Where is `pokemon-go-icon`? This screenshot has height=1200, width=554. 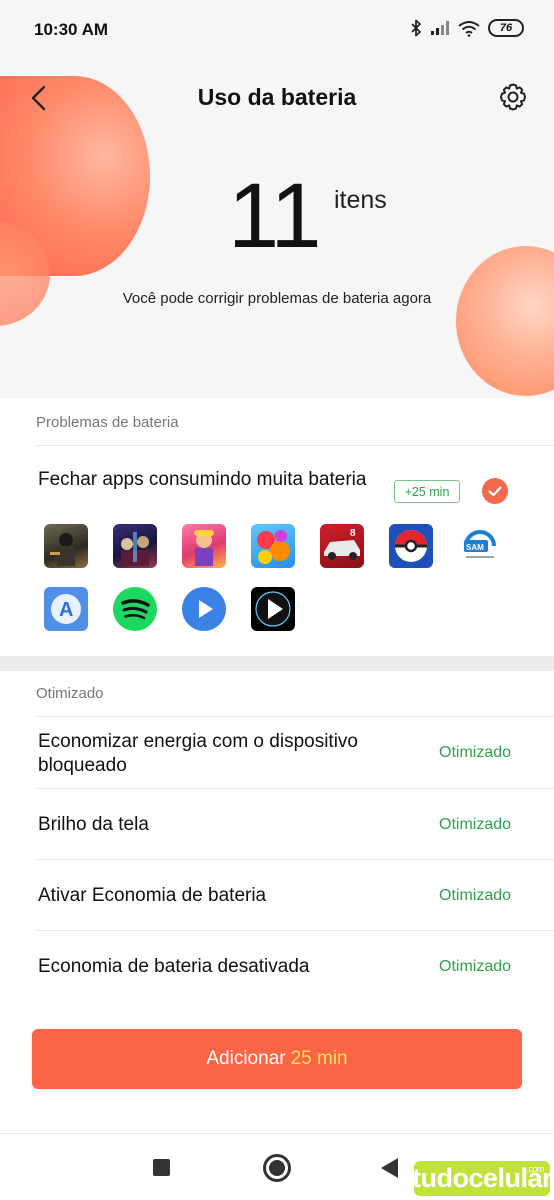 pokemon-go-icon is located at coordinates (411, 546).